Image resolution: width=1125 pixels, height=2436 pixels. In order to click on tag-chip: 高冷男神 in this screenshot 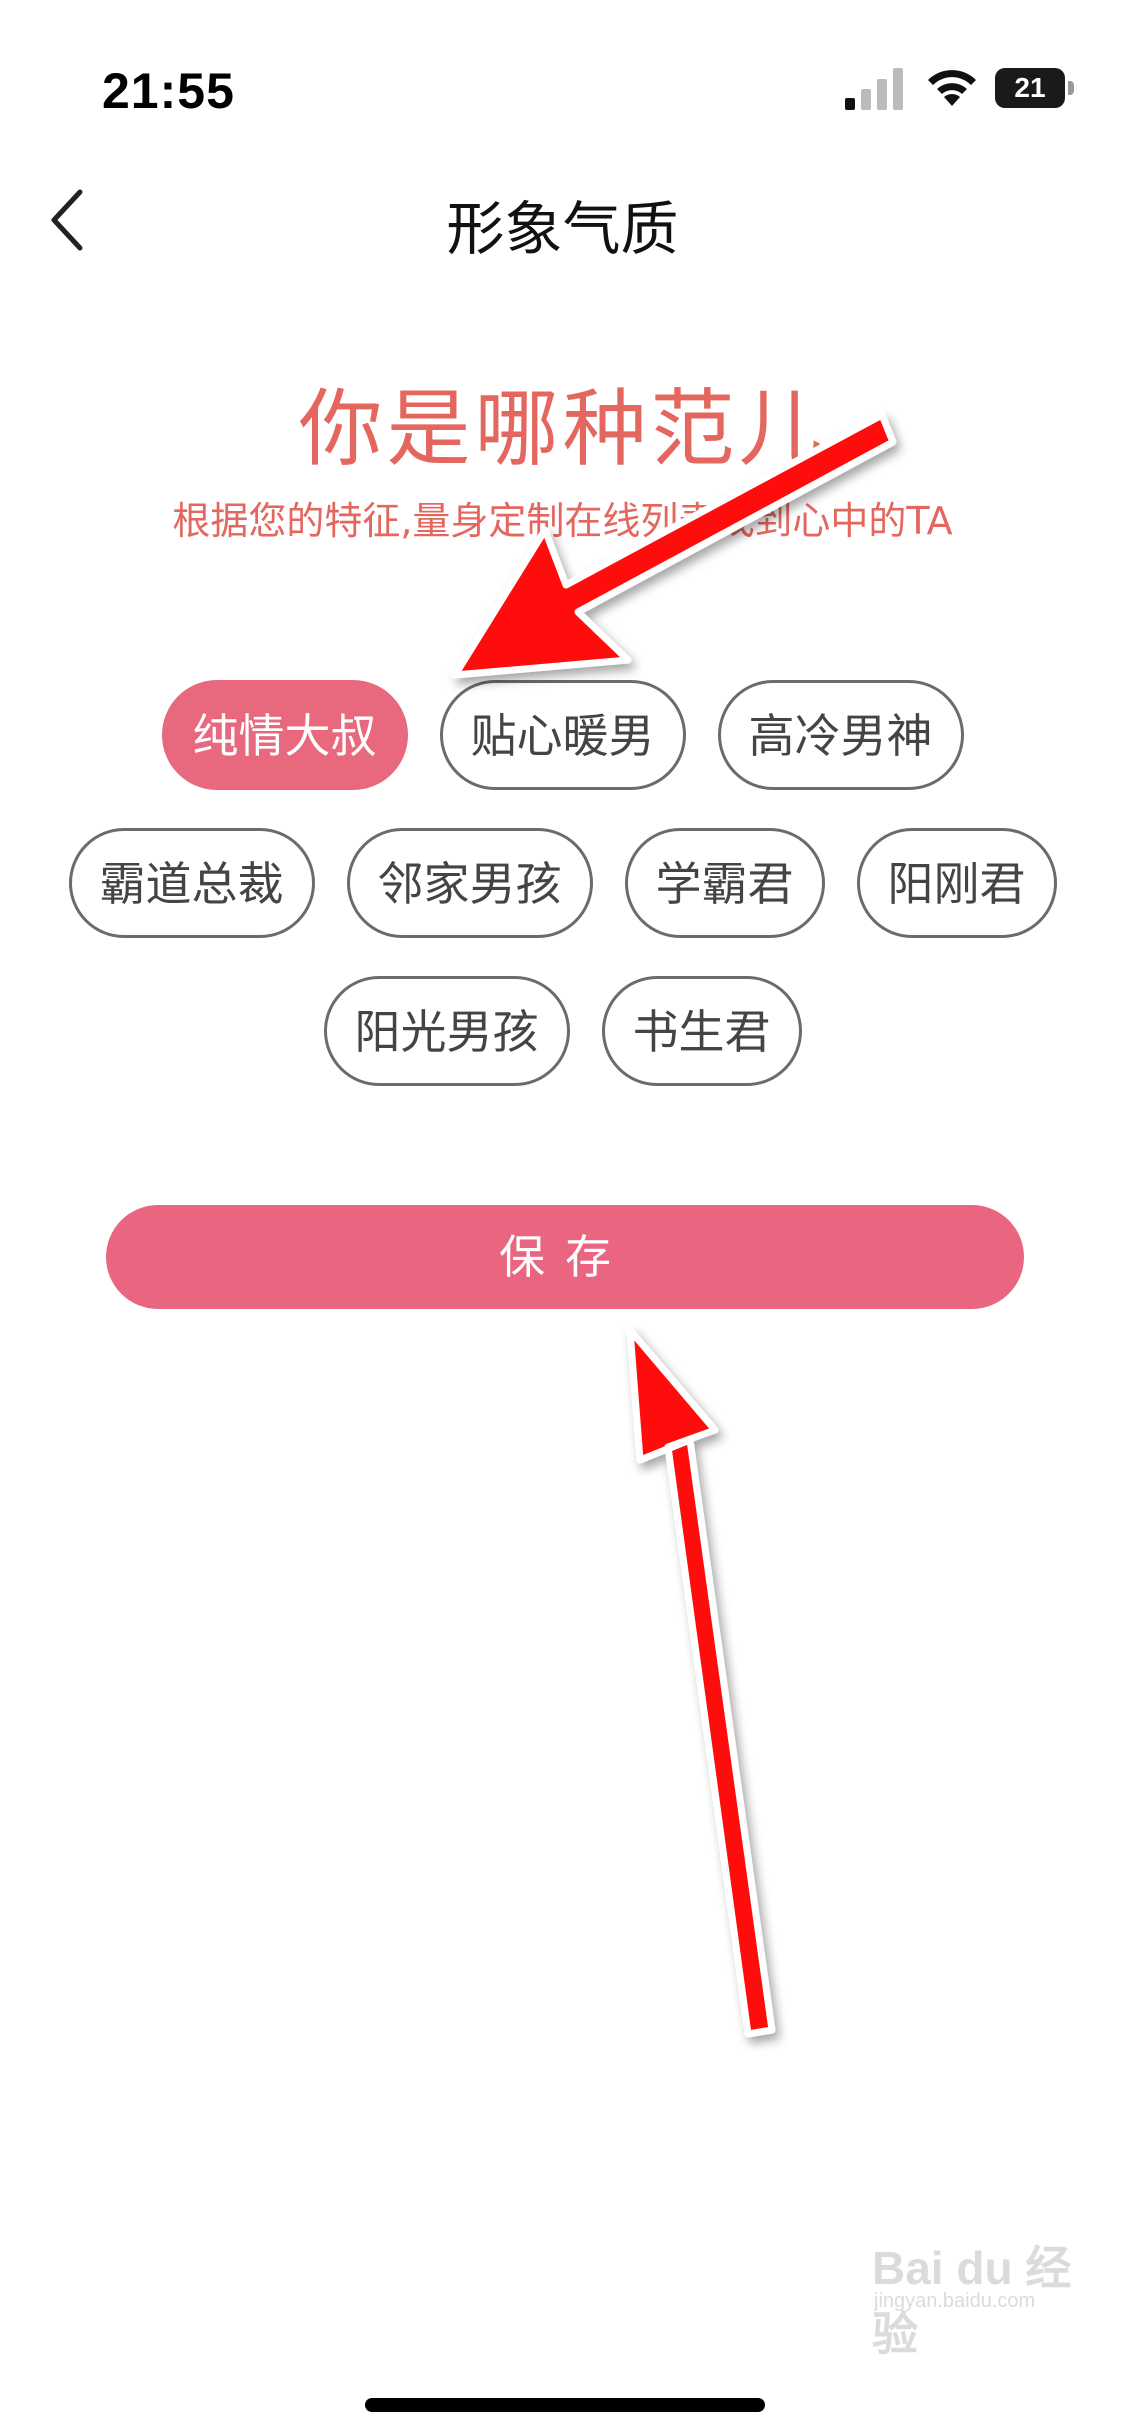, I will do `click(840, 735)`.